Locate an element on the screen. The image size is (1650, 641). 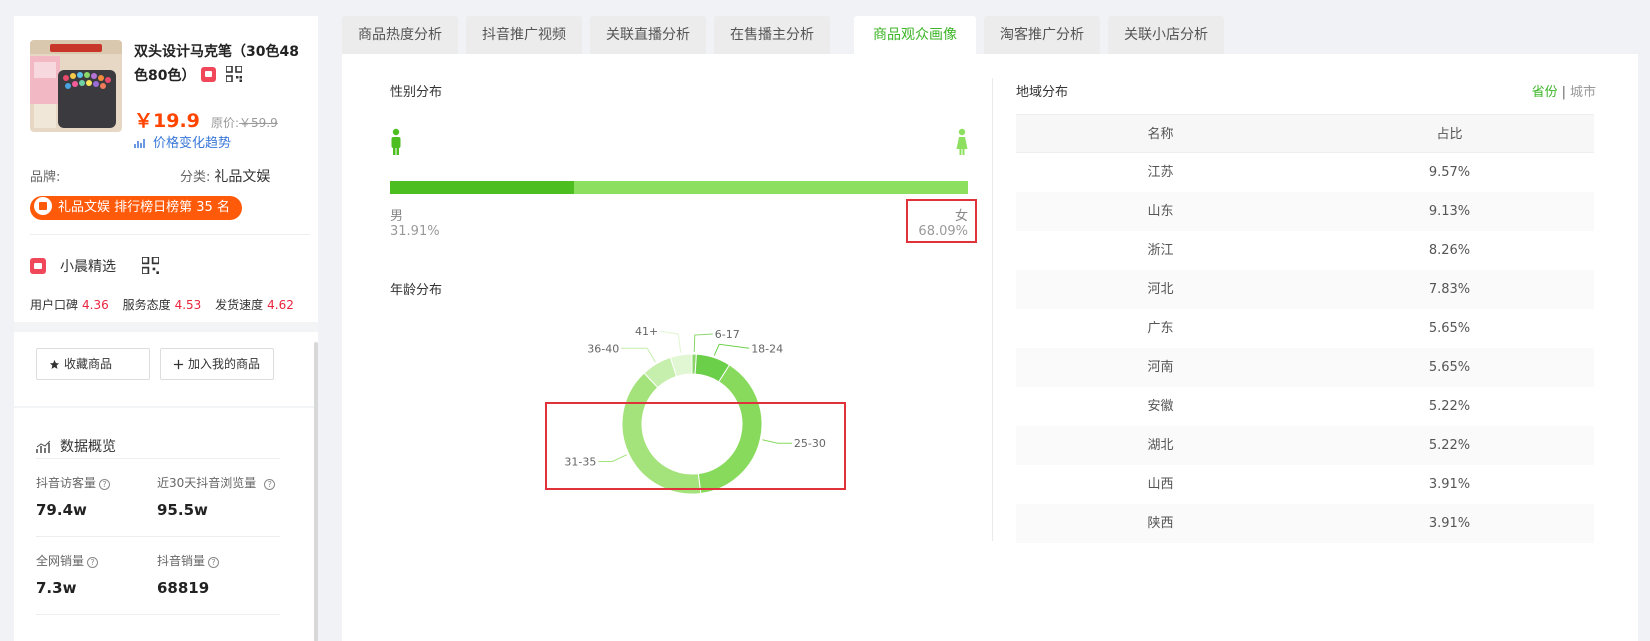
tab-store-analysis: 关联小店分析 is located at coordinates (1166, 35).